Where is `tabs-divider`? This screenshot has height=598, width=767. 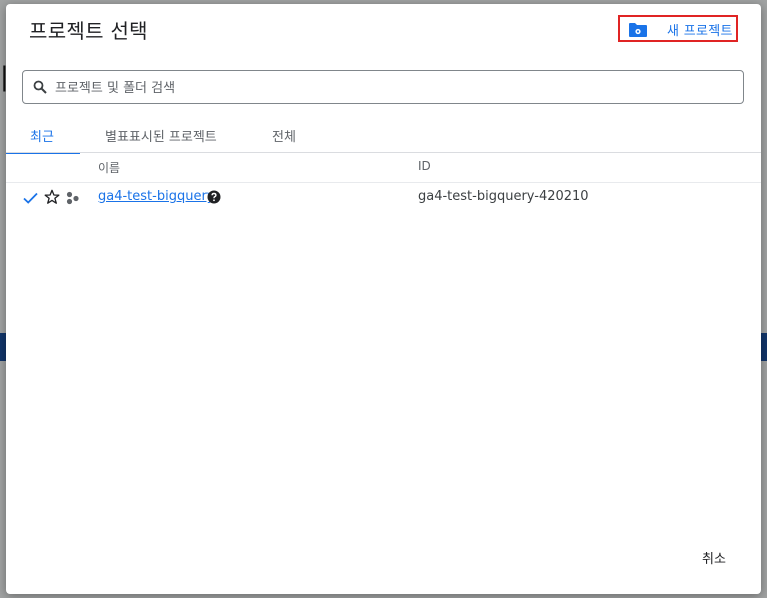 tabs-divider is located at coordinates (383, 152).